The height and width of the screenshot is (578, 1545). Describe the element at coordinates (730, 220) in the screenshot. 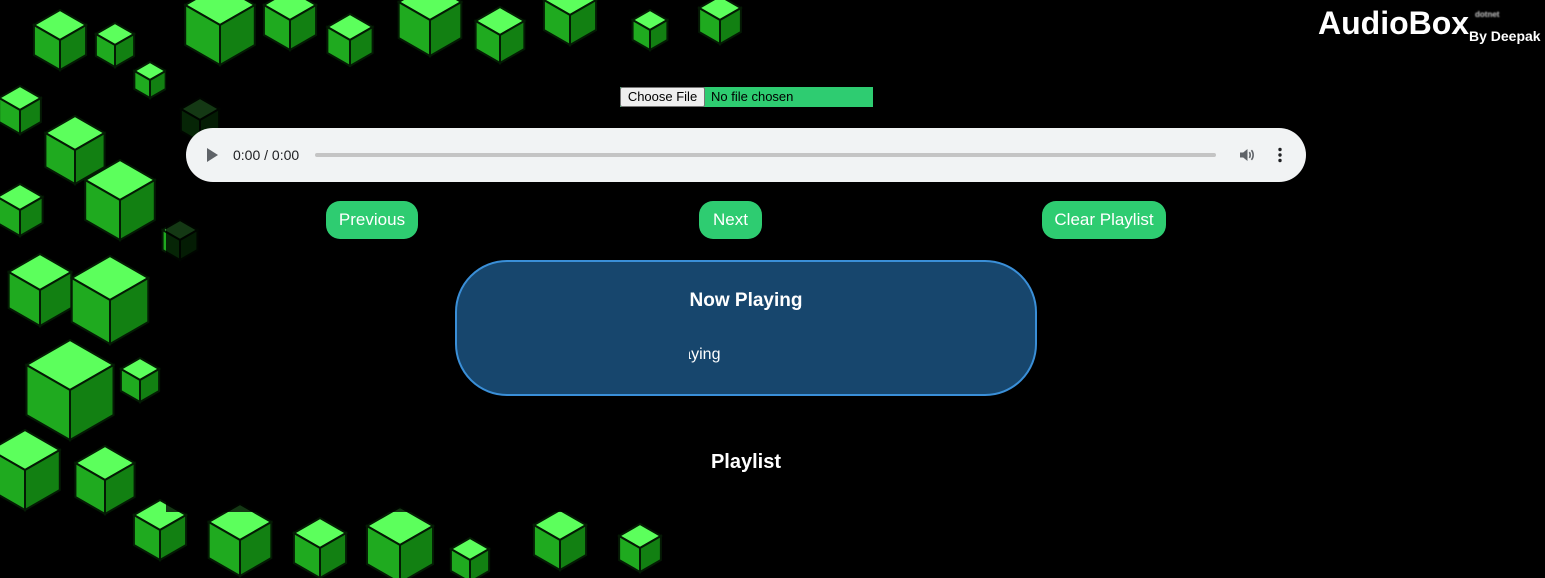

I see `next-button: Next` at that location.